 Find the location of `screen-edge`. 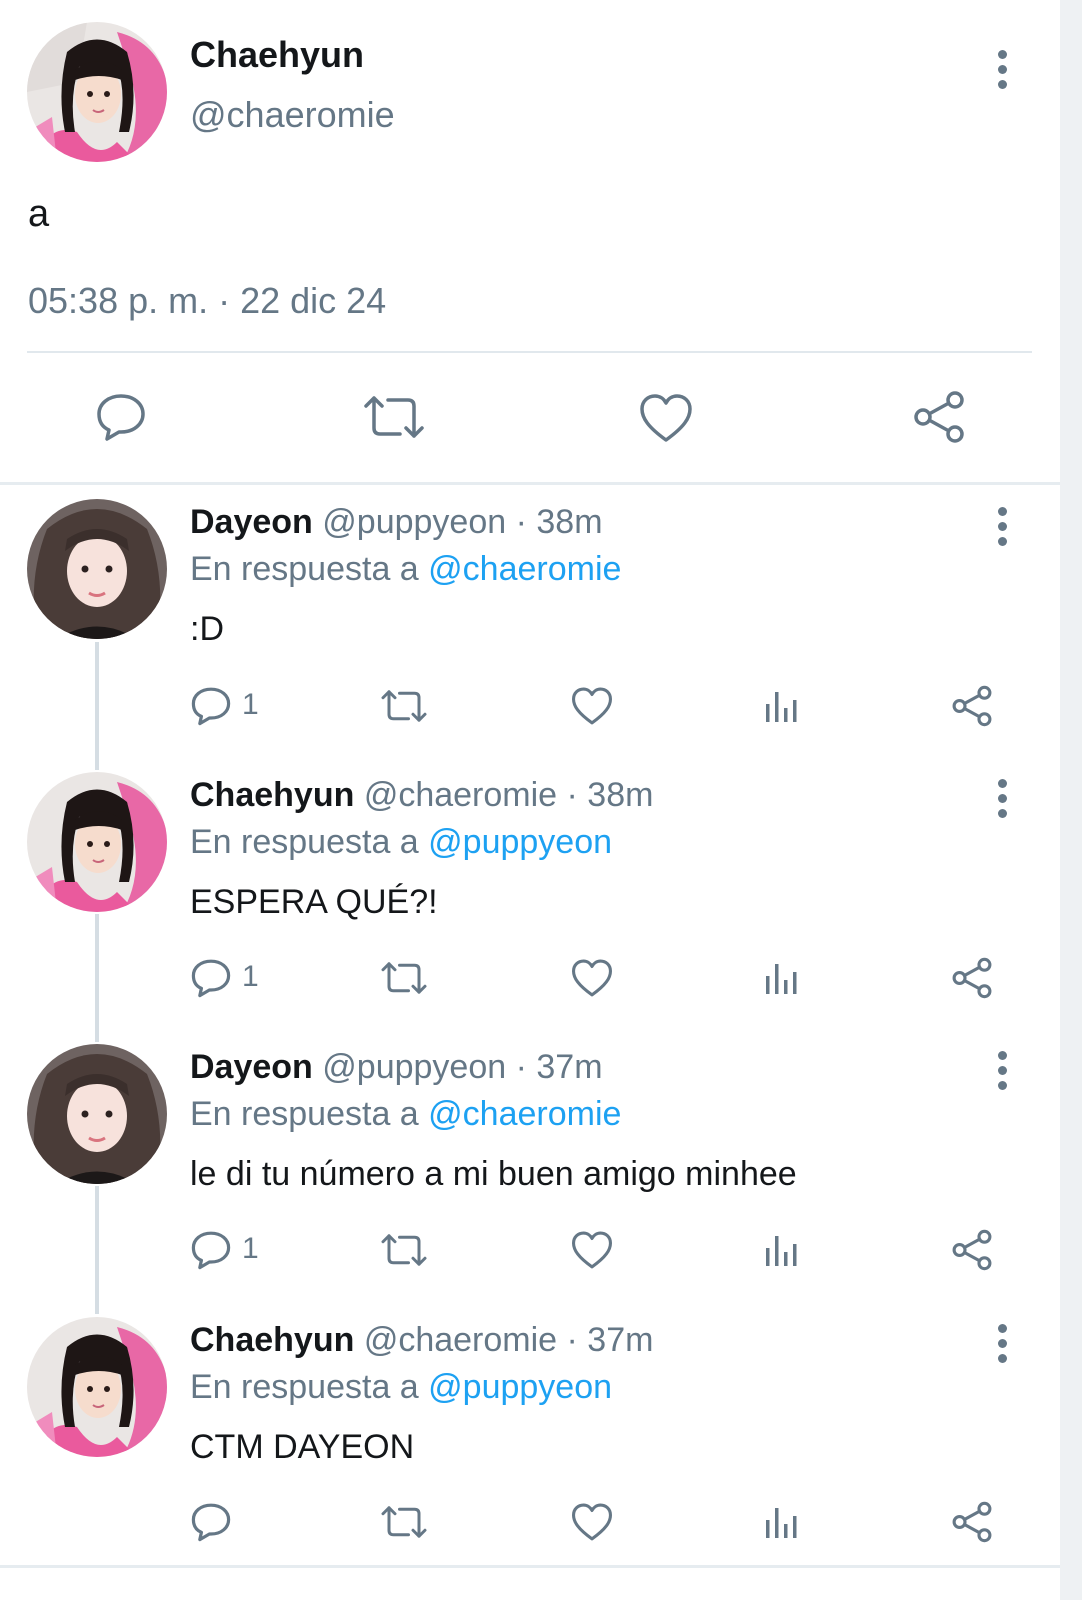

screen-edge is located at coordinates (1071, 800).